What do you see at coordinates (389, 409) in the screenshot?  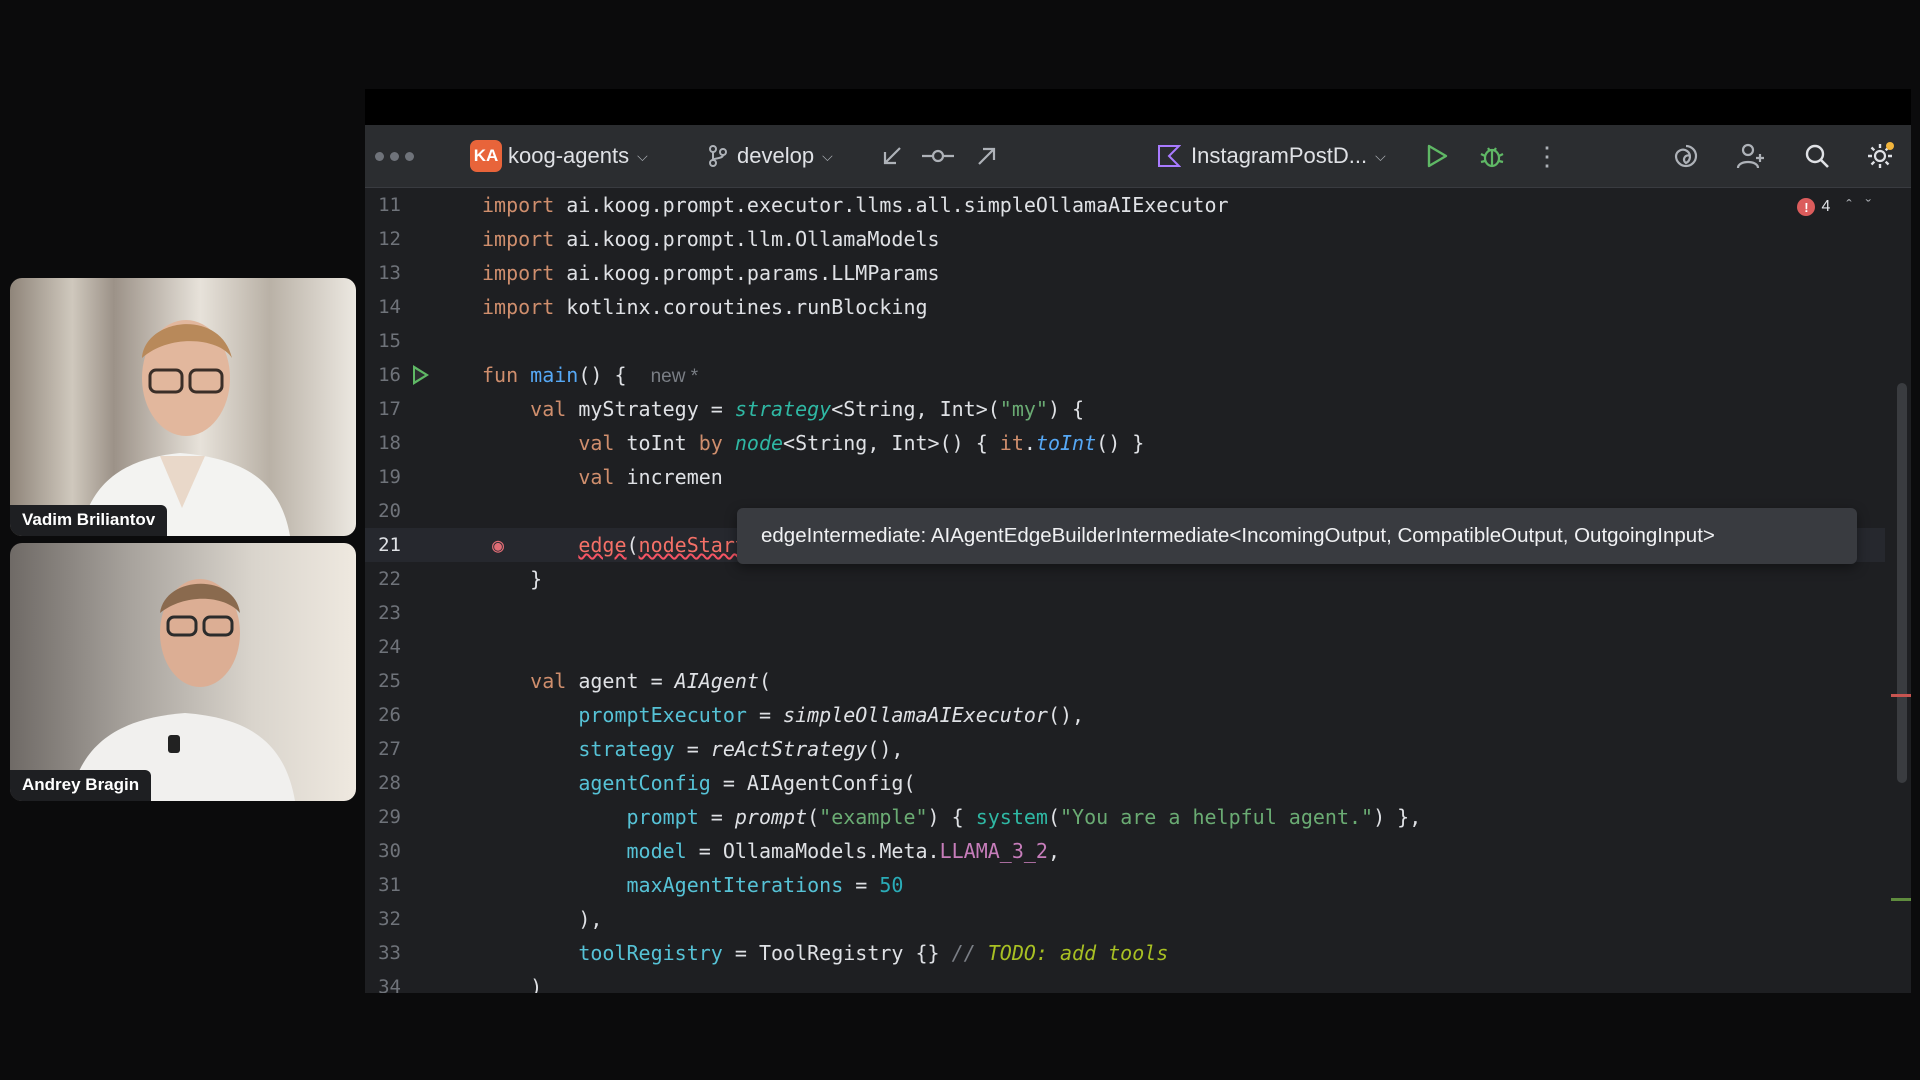 I see `line-number: 17` at bounding box center [389, 409].